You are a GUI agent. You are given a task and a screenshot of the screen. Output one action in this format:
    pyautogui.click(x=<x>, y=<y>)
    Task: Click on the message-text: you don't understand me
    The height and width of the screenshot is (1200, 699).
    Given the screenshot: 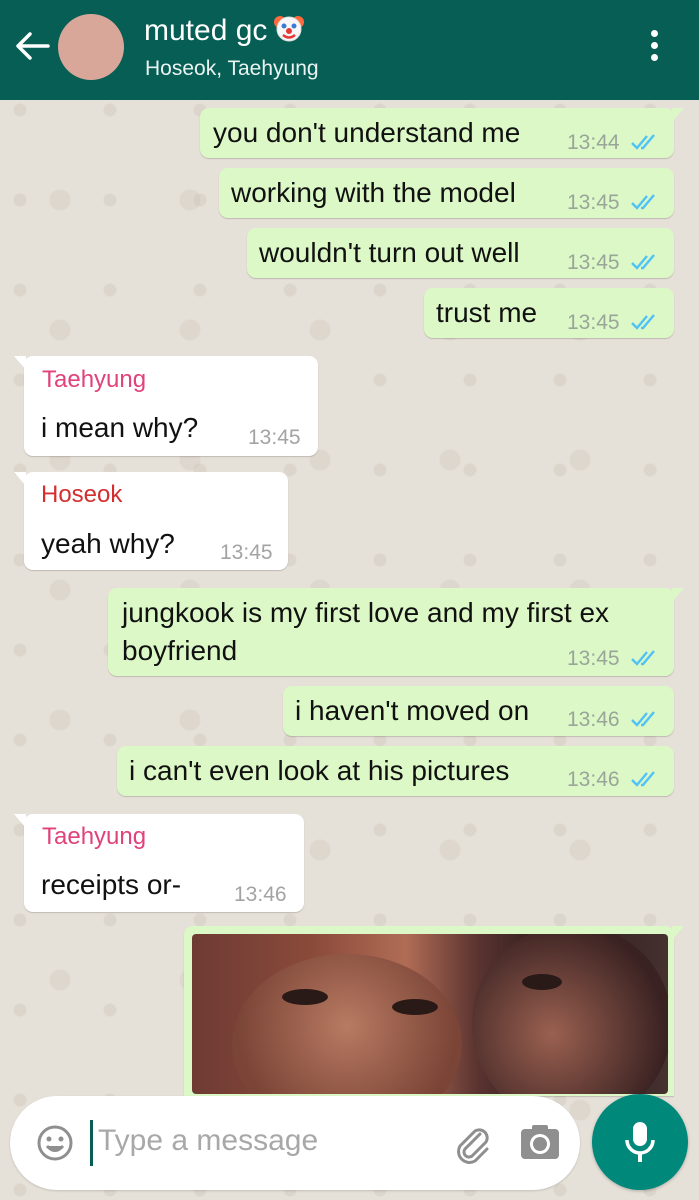 What is the action you would take?
    pyautogui.click(x=367, y=132)
    